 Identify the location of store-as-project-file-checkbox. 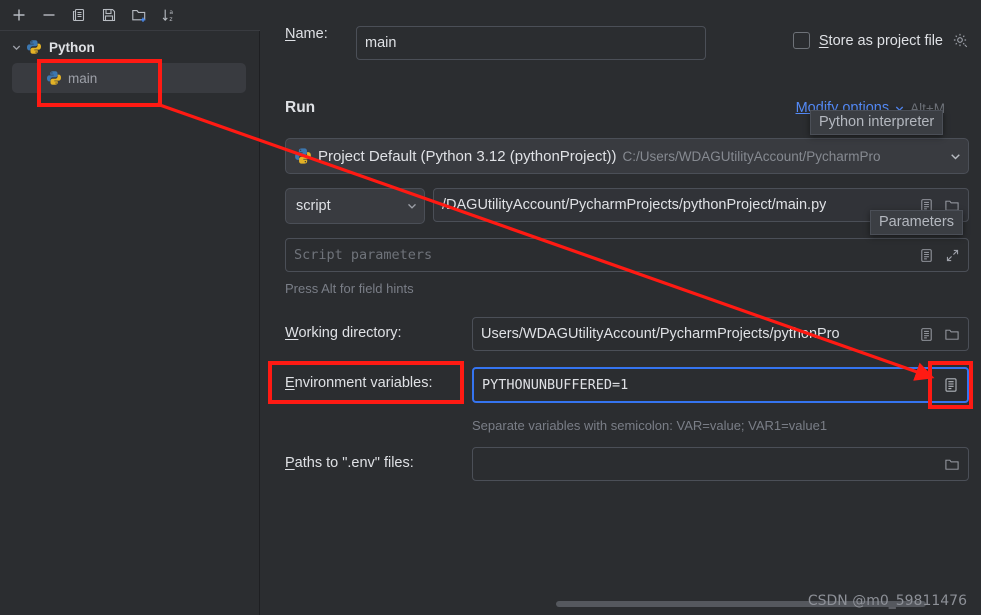
(801, 40).